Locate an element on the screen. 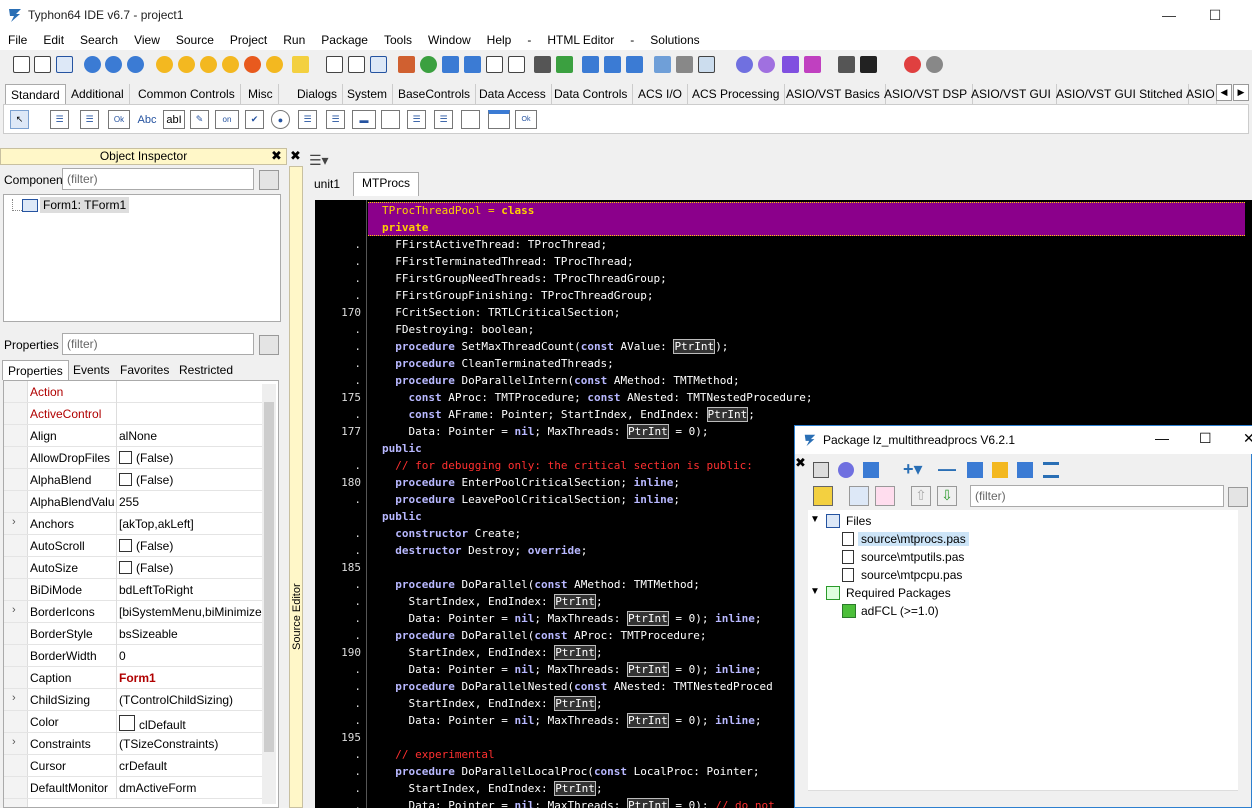 This screenshot has width=1252, height=808. package-compile-icon is located at coordinates (846, 470).